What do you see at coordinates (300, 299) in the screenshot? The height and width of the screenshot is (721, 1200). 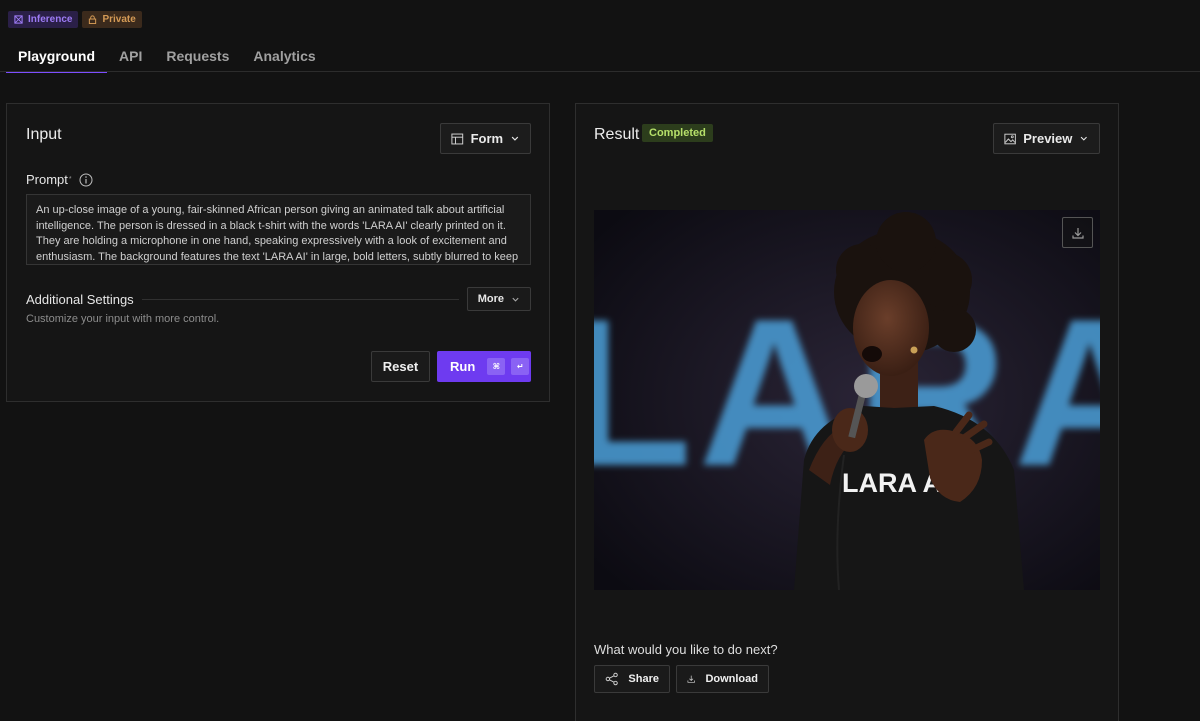 I see `settings-divider` at bounding box center [300, 299].